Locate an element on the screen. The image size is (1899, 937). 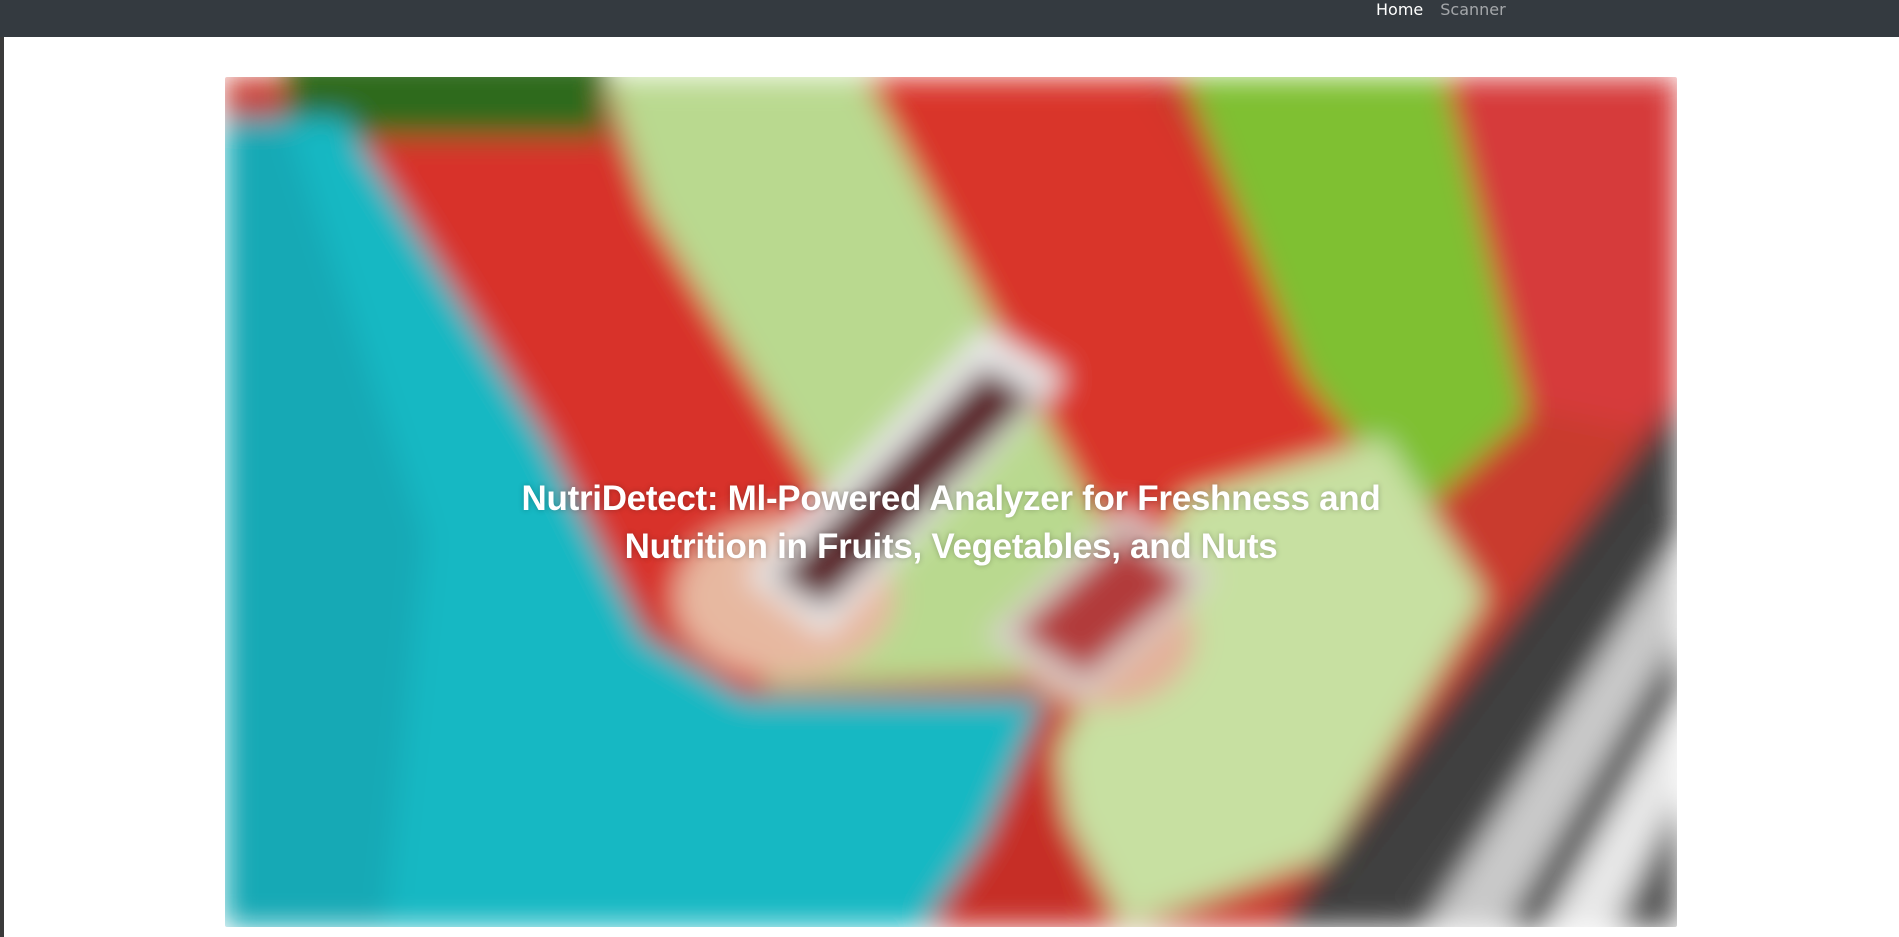
nav-scanner-link: Scanner is located at coordinates (1472, 10).